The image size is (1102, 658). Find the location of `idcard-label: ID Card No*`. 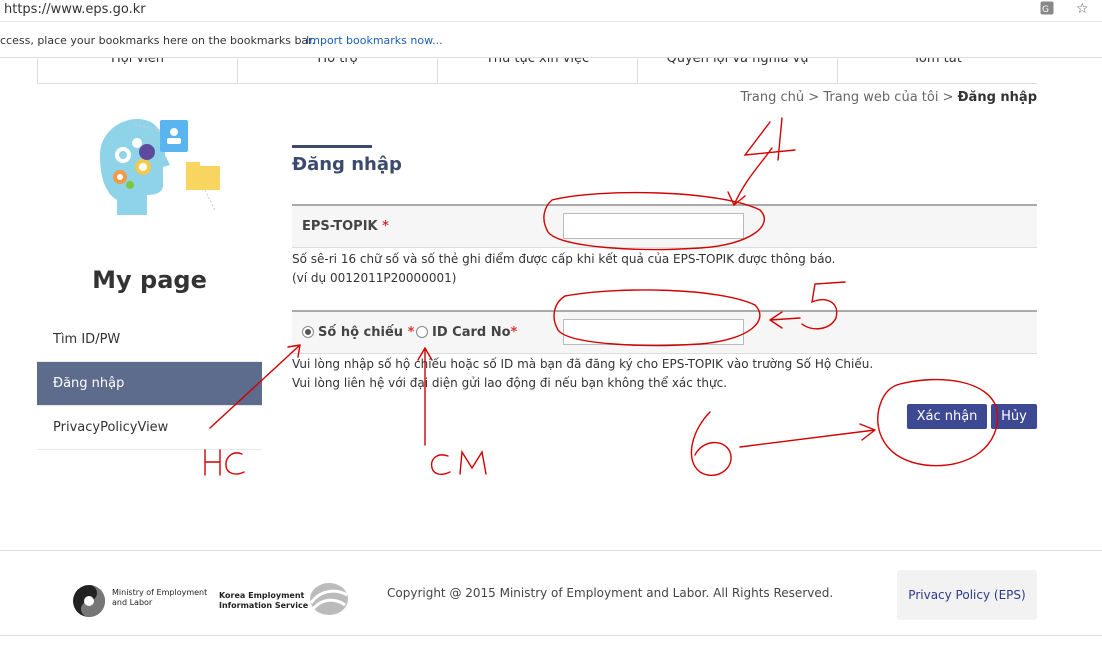

idcard-label: ID Card No* is located at coordinates (474, 332).